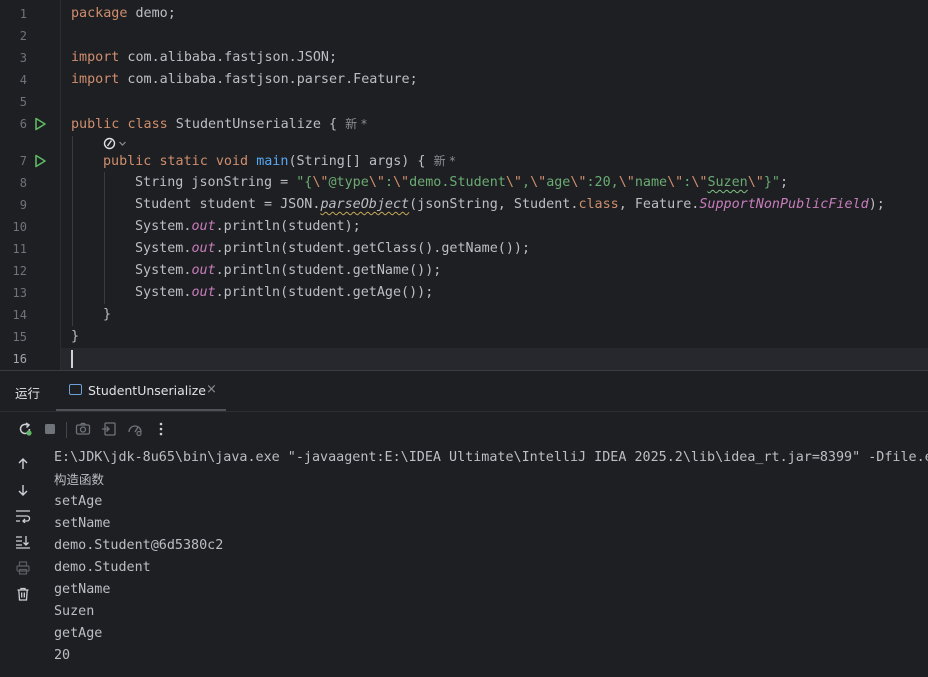 The width and height of the screenshot is (928, 677). Describe the element at coordinates (74, 611) in the screenshot. I see `console-line: Suzen` at that location.